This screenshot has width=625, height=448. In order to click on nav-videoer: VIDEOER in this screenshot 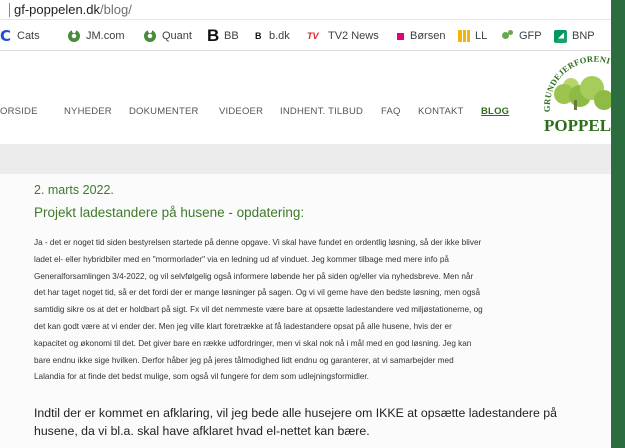, I will do `click(241, 112)`.